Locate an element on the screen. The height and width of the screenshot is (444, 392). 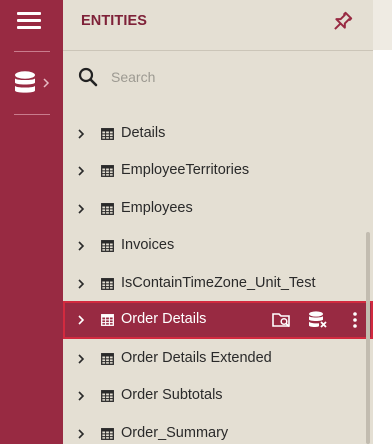
tree-item: Invoices is located at coordinates (218, 245).